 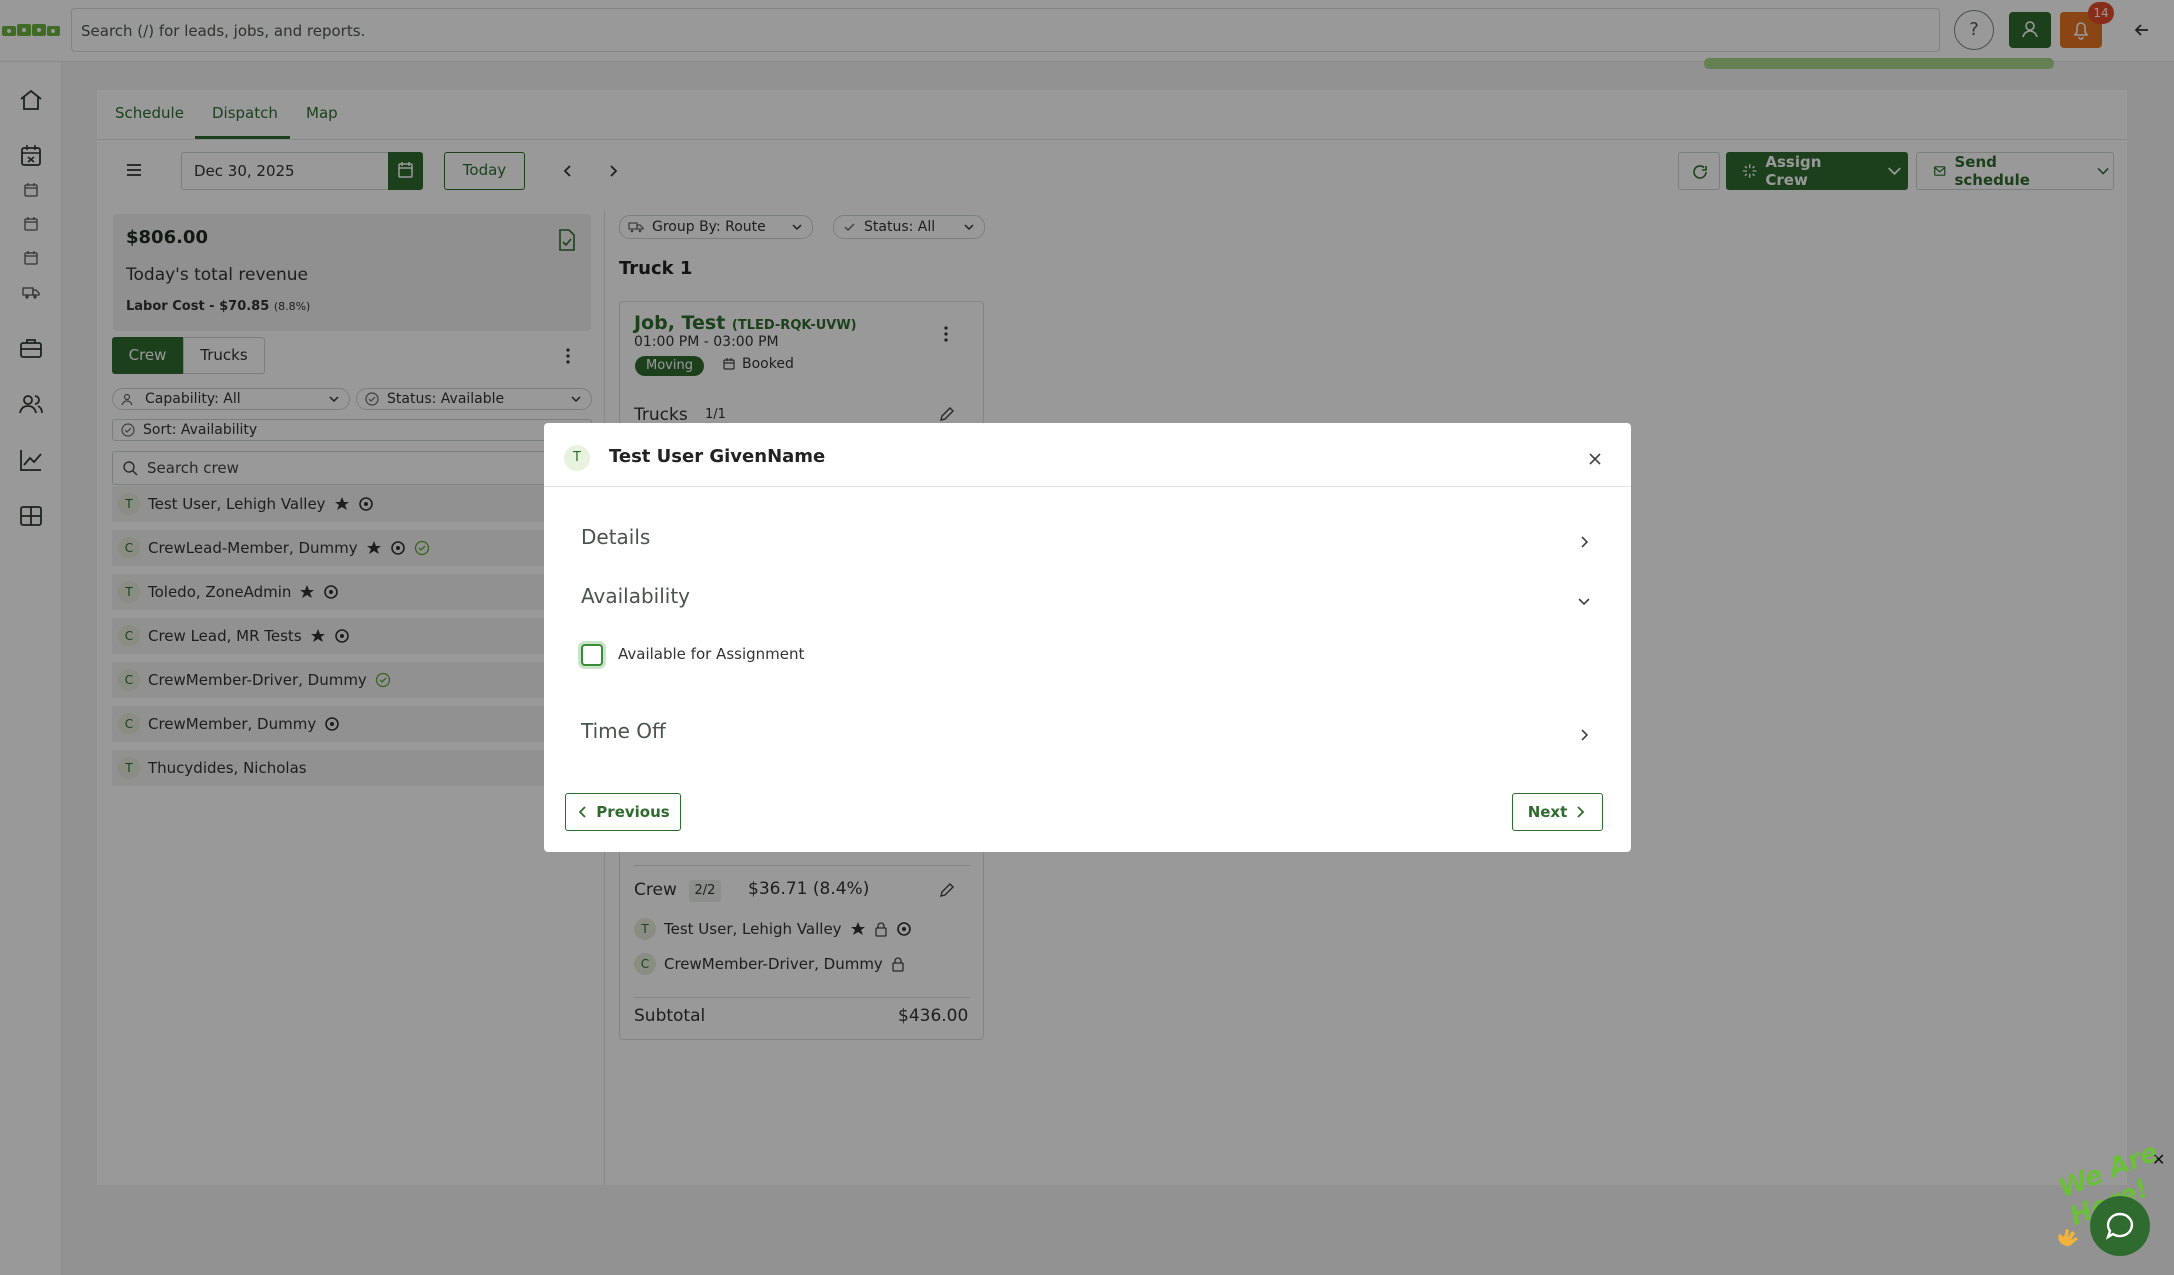 I want to click on avatar: T, so click(x=577, y=458).